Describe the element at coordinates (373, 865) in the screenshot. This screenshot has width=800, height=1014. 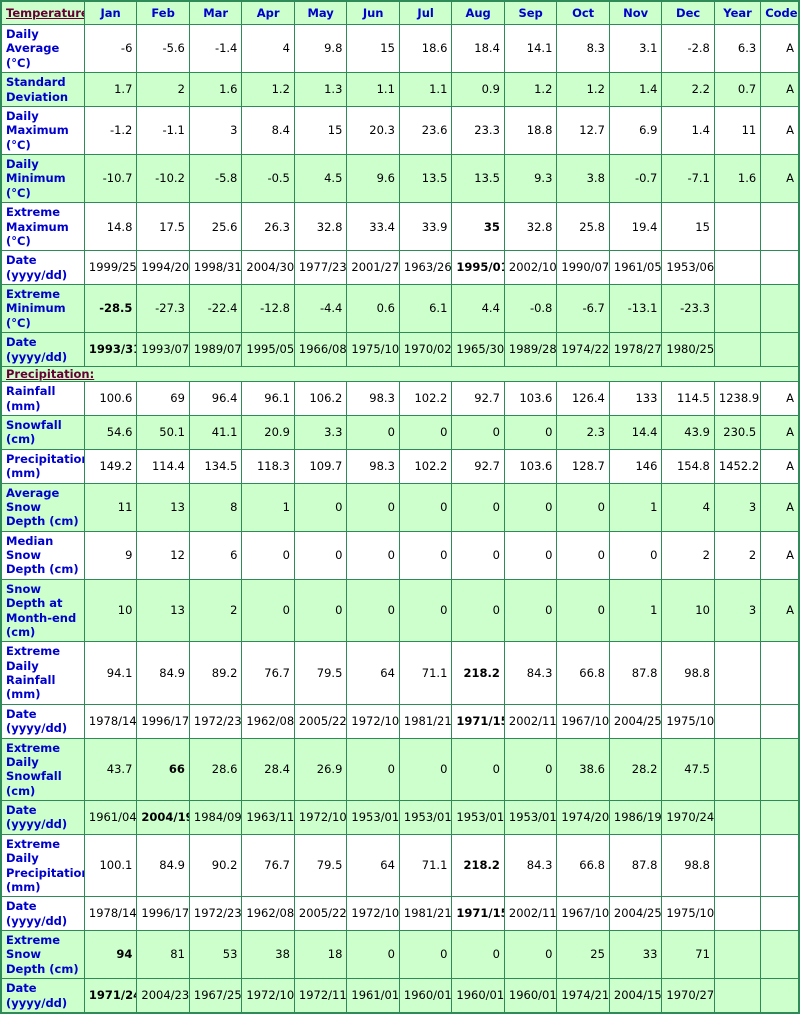
I see `data-cell: 64` at that location.